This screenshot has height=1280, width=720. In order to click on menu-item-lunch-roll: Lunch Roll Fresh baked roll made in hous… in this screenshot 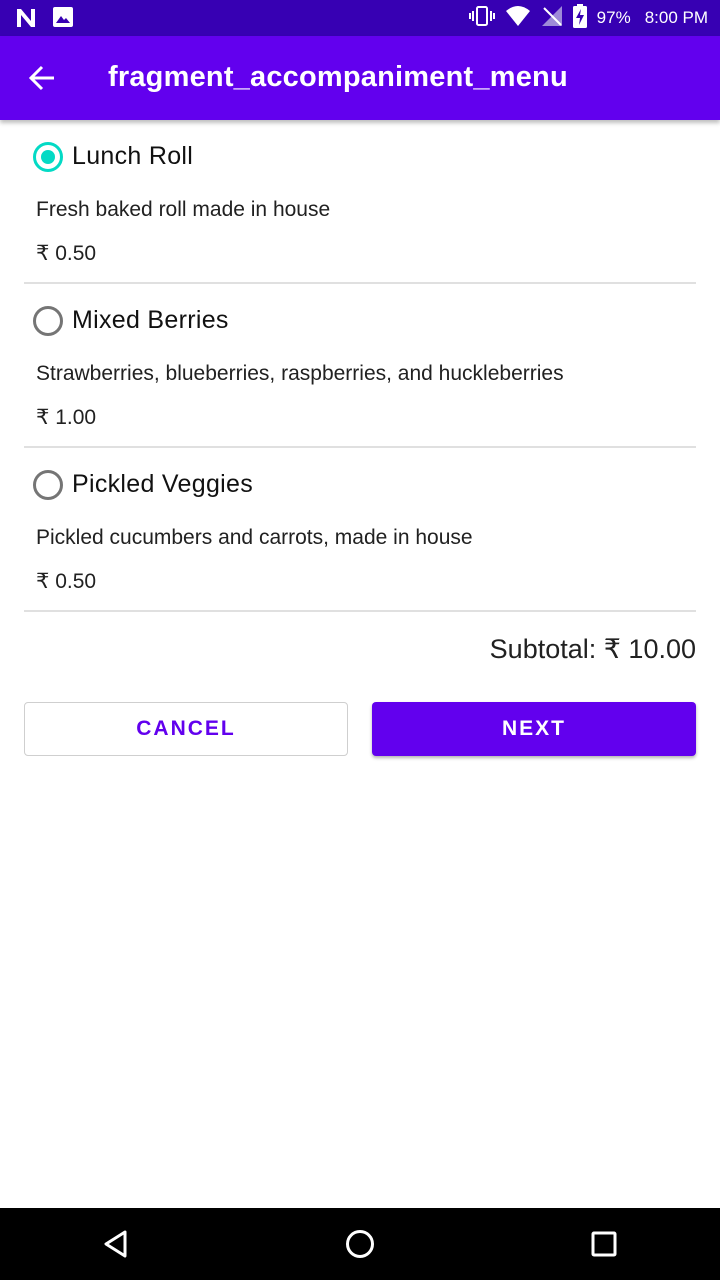, I will do `click(360, 202)`.